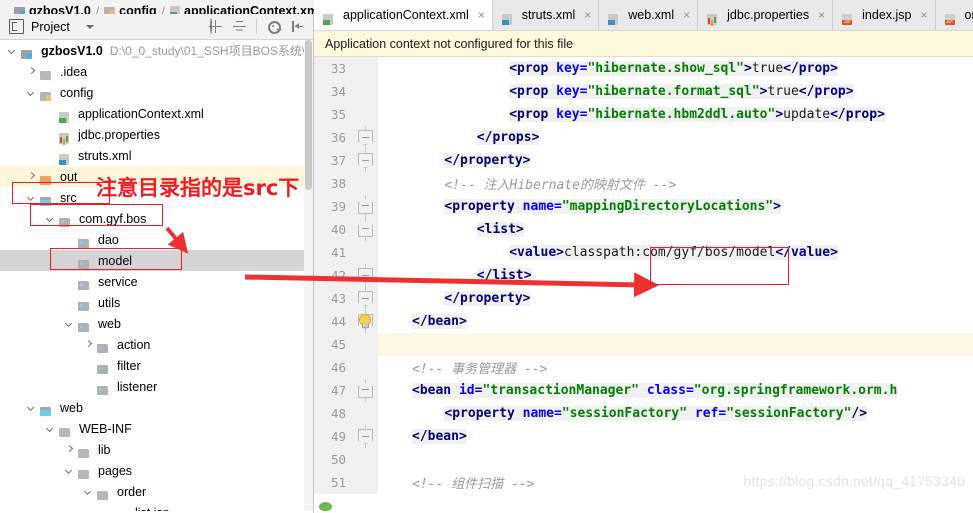 The height and width of the screenshot is (513, 973). I want to click on tree-row-model: model, so click(156, 260).